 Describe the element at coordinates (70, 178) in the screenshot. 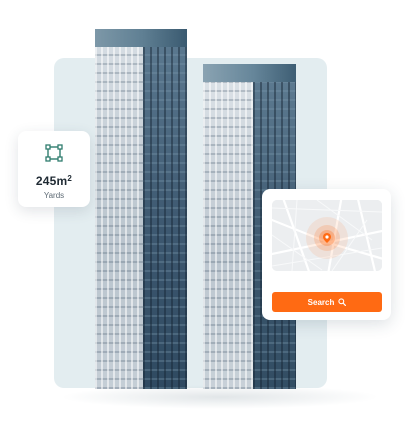

I see `area-superscript: 2` at that location.